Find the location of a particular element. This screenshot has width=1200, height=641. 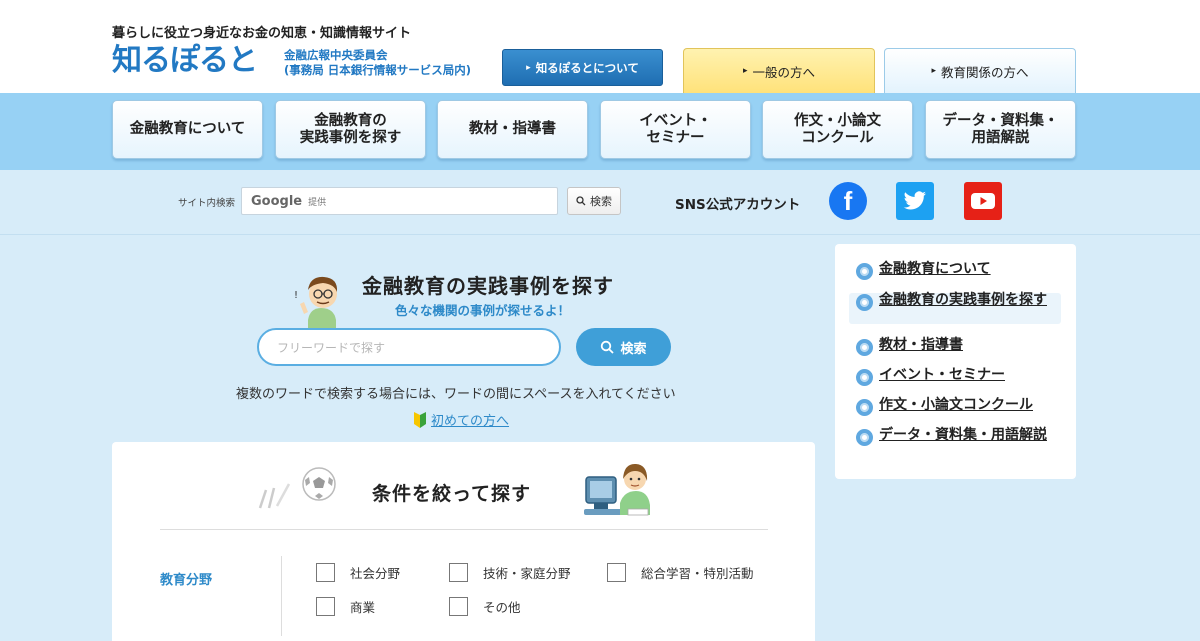

logo-text-2: るぽると is located at coordinates (199, 60).